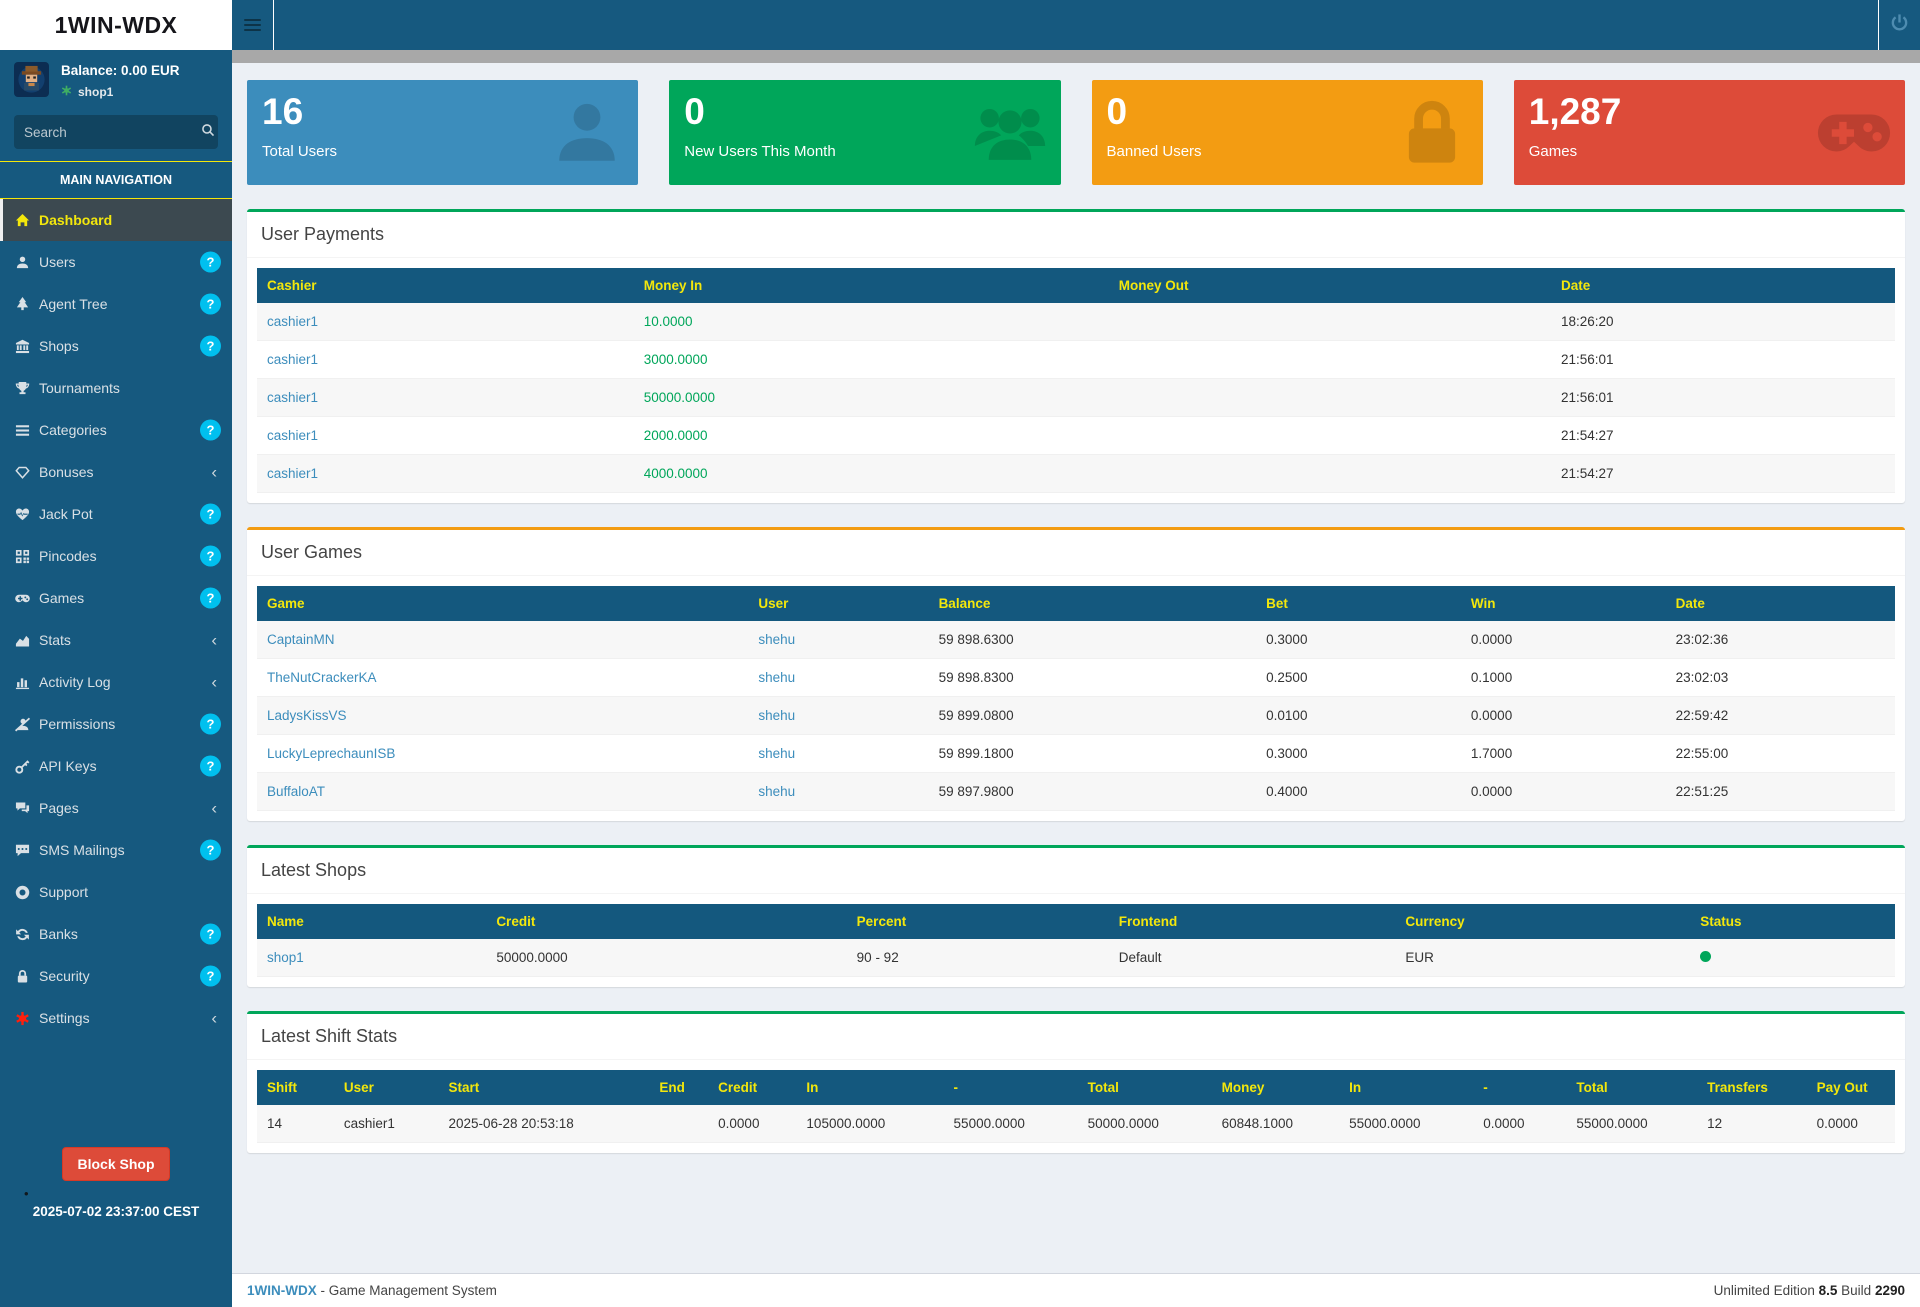 The height and width of the screenshot is (1307, 1920). I want to click on link-thenutcrackerka: TheNutCrackerKA, so click(322, 677).